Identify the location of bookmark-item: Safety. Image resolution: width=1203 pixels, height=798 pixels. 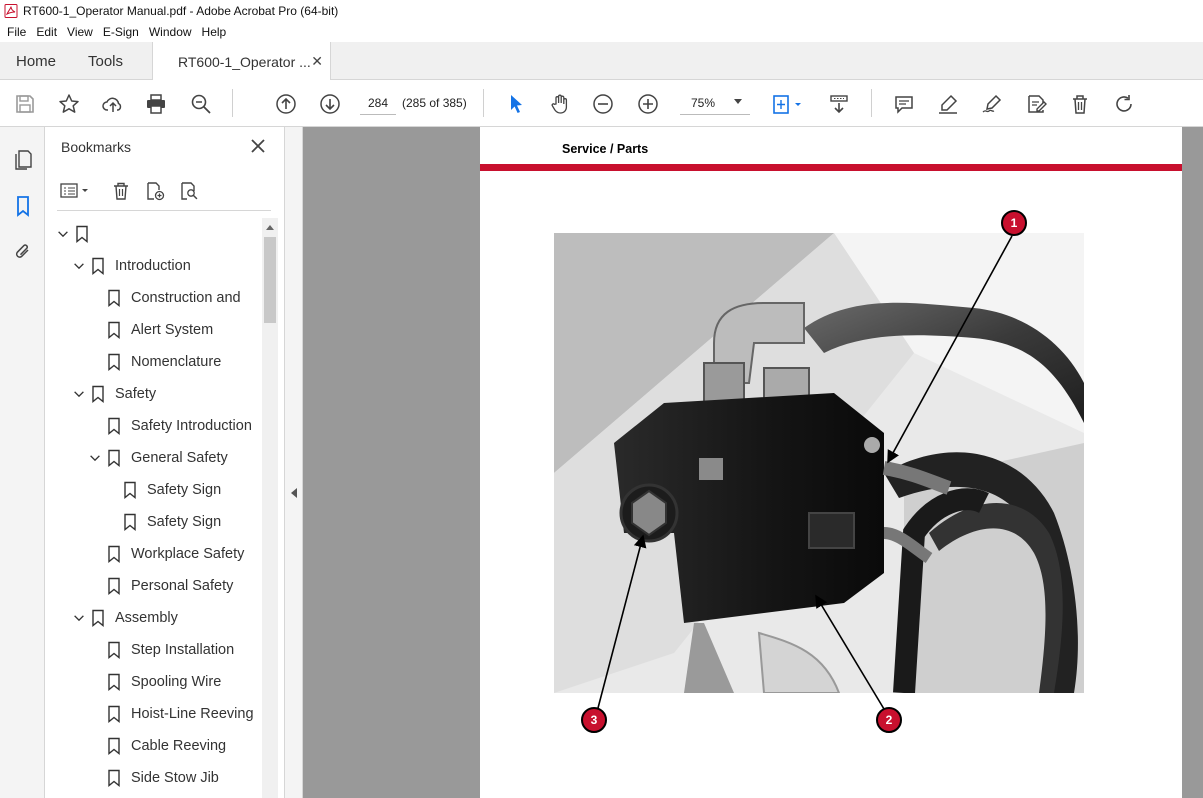
(113, 394).